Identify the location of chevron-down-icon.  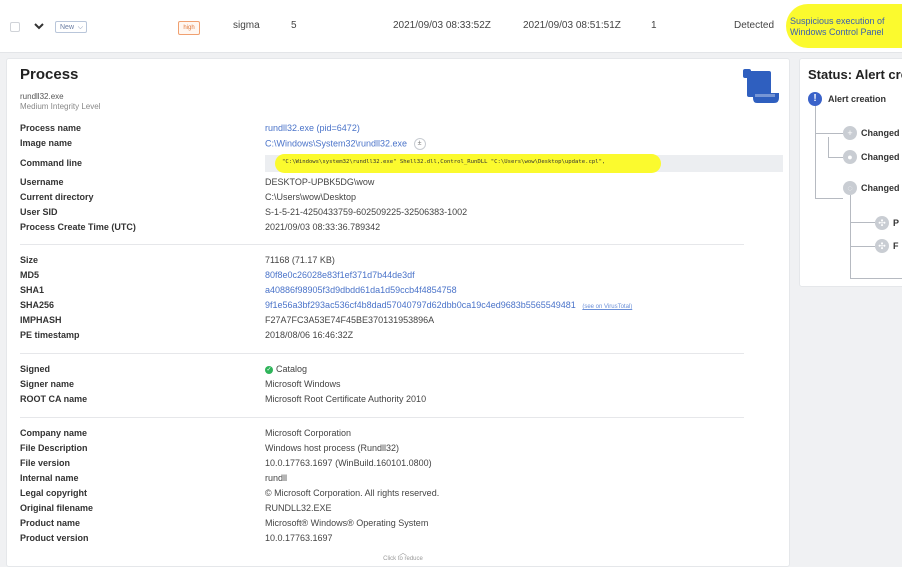
(39, 26).